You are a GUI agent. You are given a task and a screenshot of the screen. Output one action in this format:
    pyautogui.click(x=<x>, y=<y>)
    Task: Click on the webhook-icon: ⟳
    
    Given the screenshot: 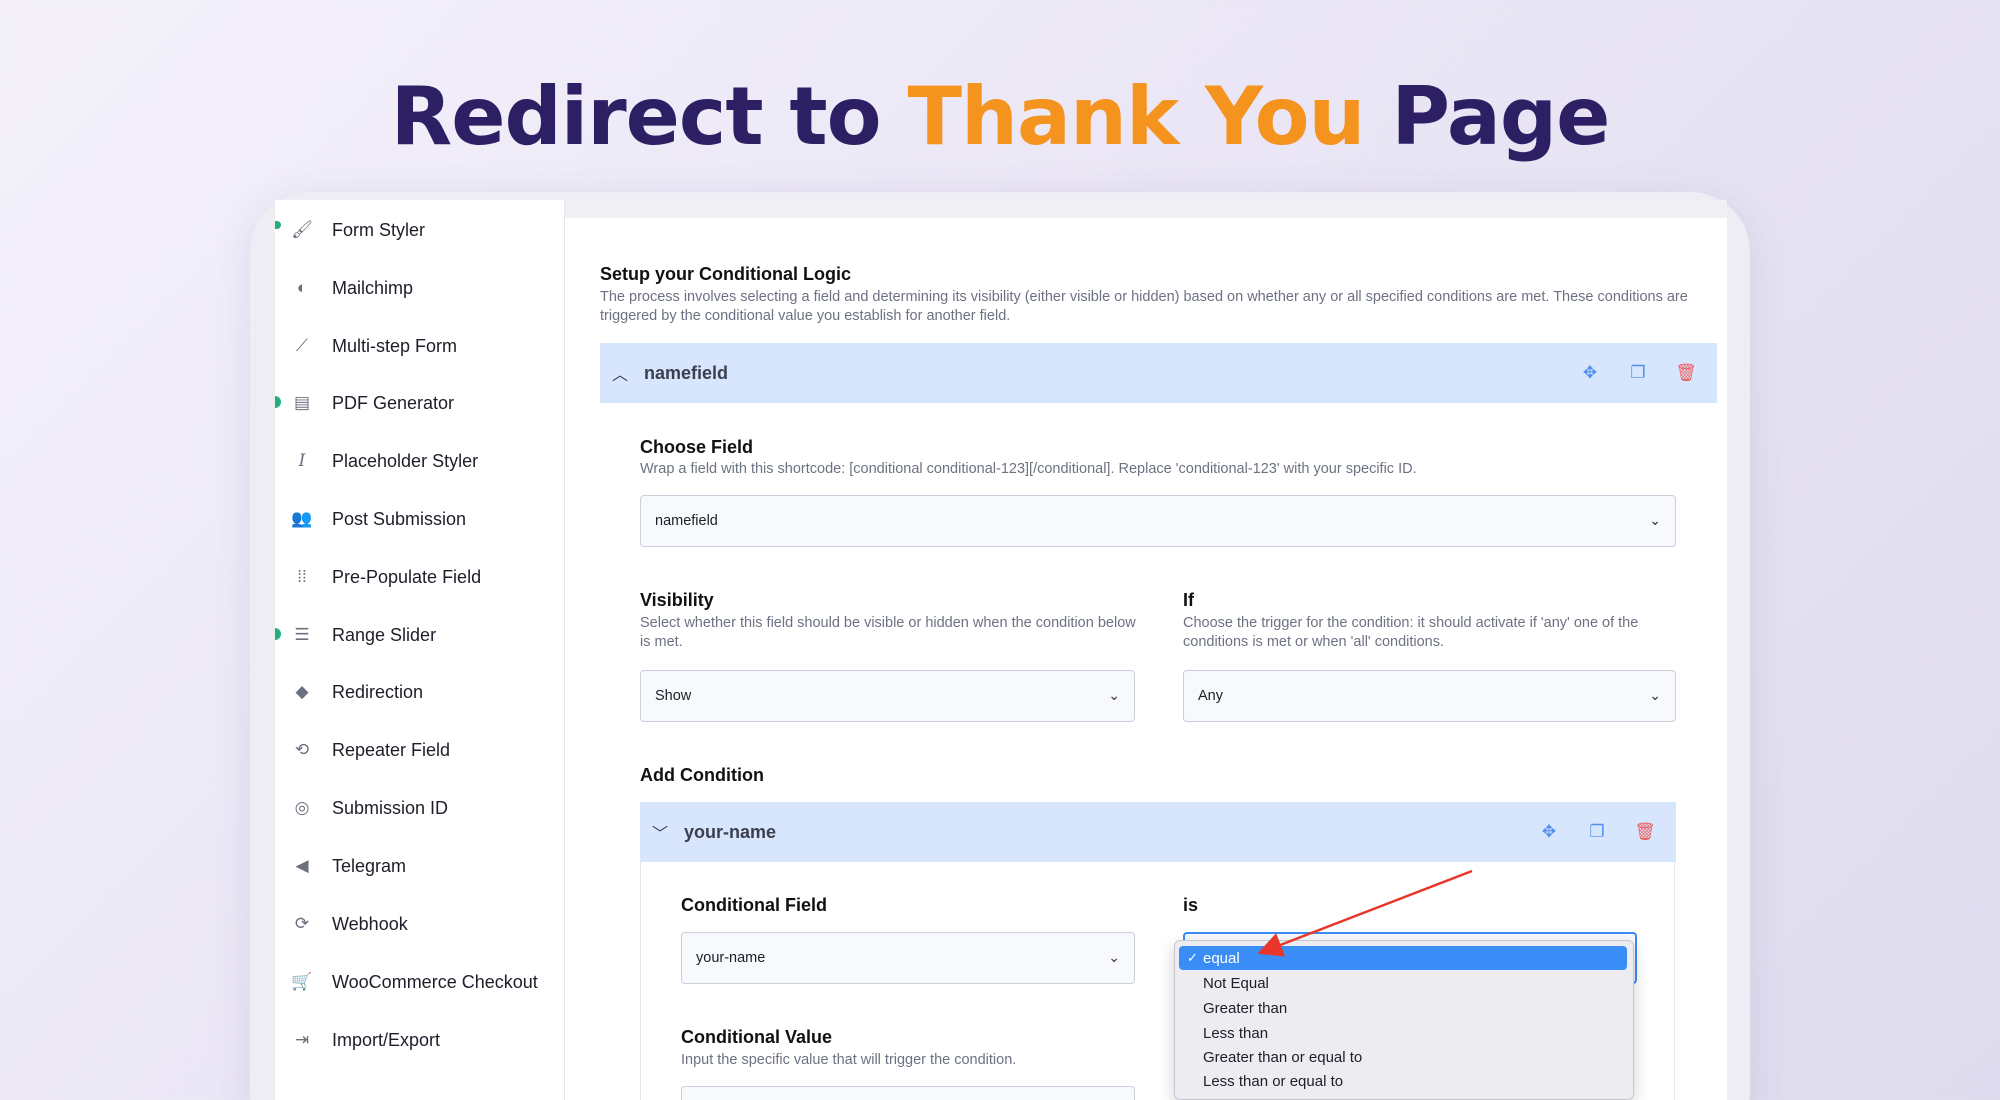 What is the action you would take?
    pyautogui.click(x=302, y=923)
    